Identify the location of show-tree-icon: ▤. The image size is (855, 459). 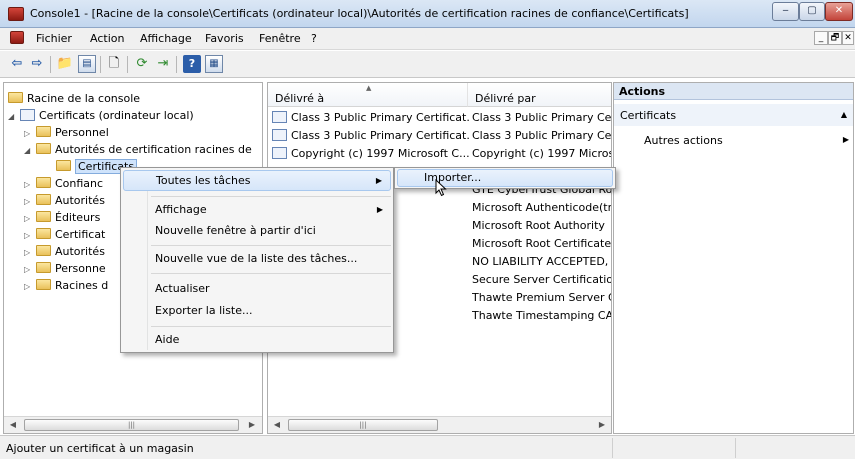
(87, 64).